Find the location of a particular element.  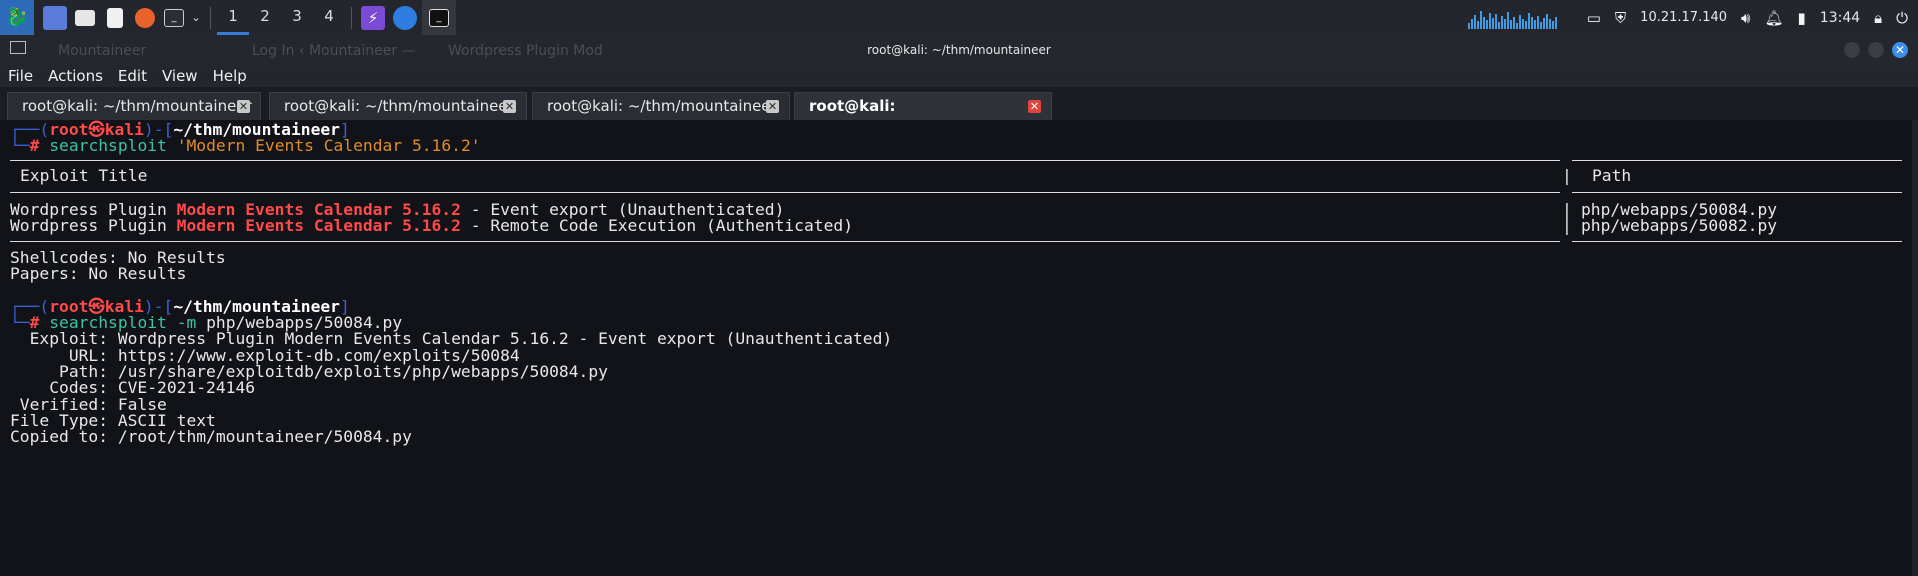

terminal-tab-2: root@kali: ~/thm/mountaineer ✕ is located at coordinates (398, 106).